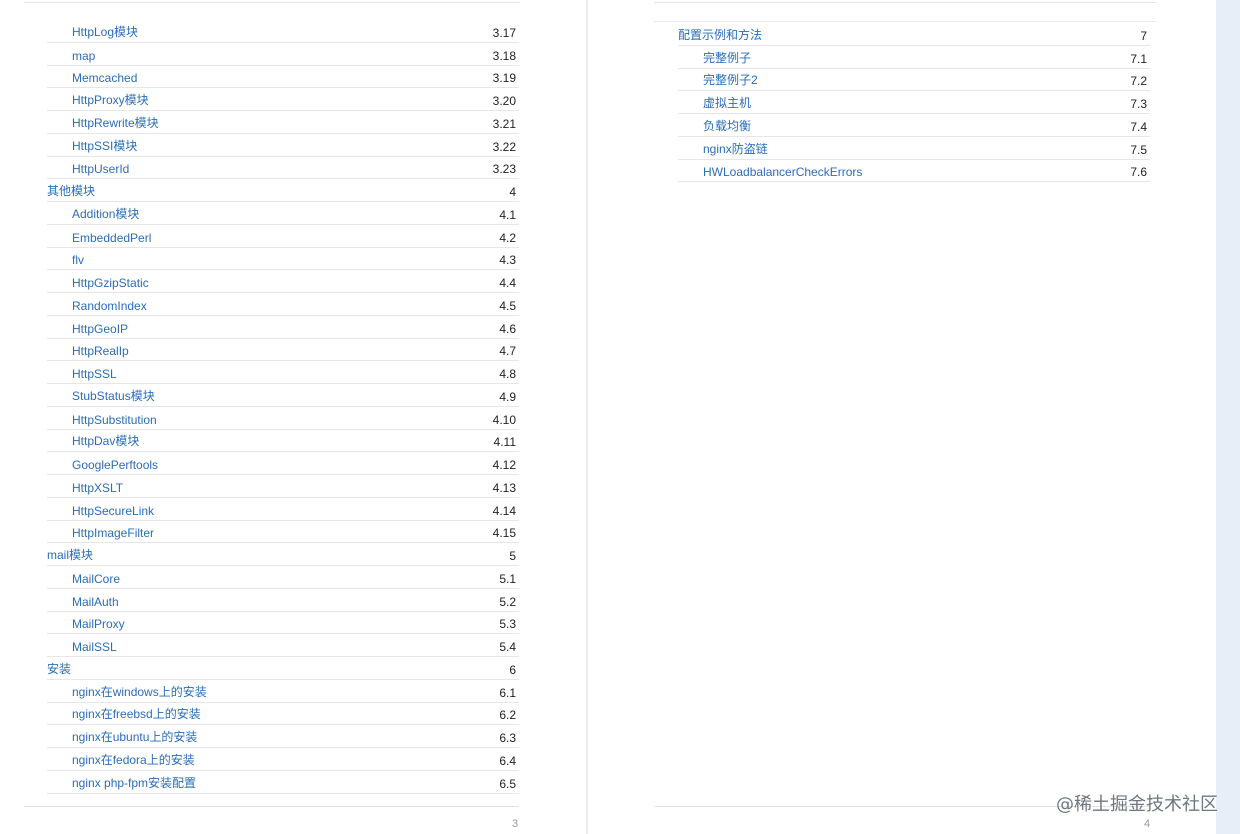 This screenshot has width=1240, height=834. I want to click on toc-entry-link: HWLoadbalancerCheckErrors, so click(782, 172).